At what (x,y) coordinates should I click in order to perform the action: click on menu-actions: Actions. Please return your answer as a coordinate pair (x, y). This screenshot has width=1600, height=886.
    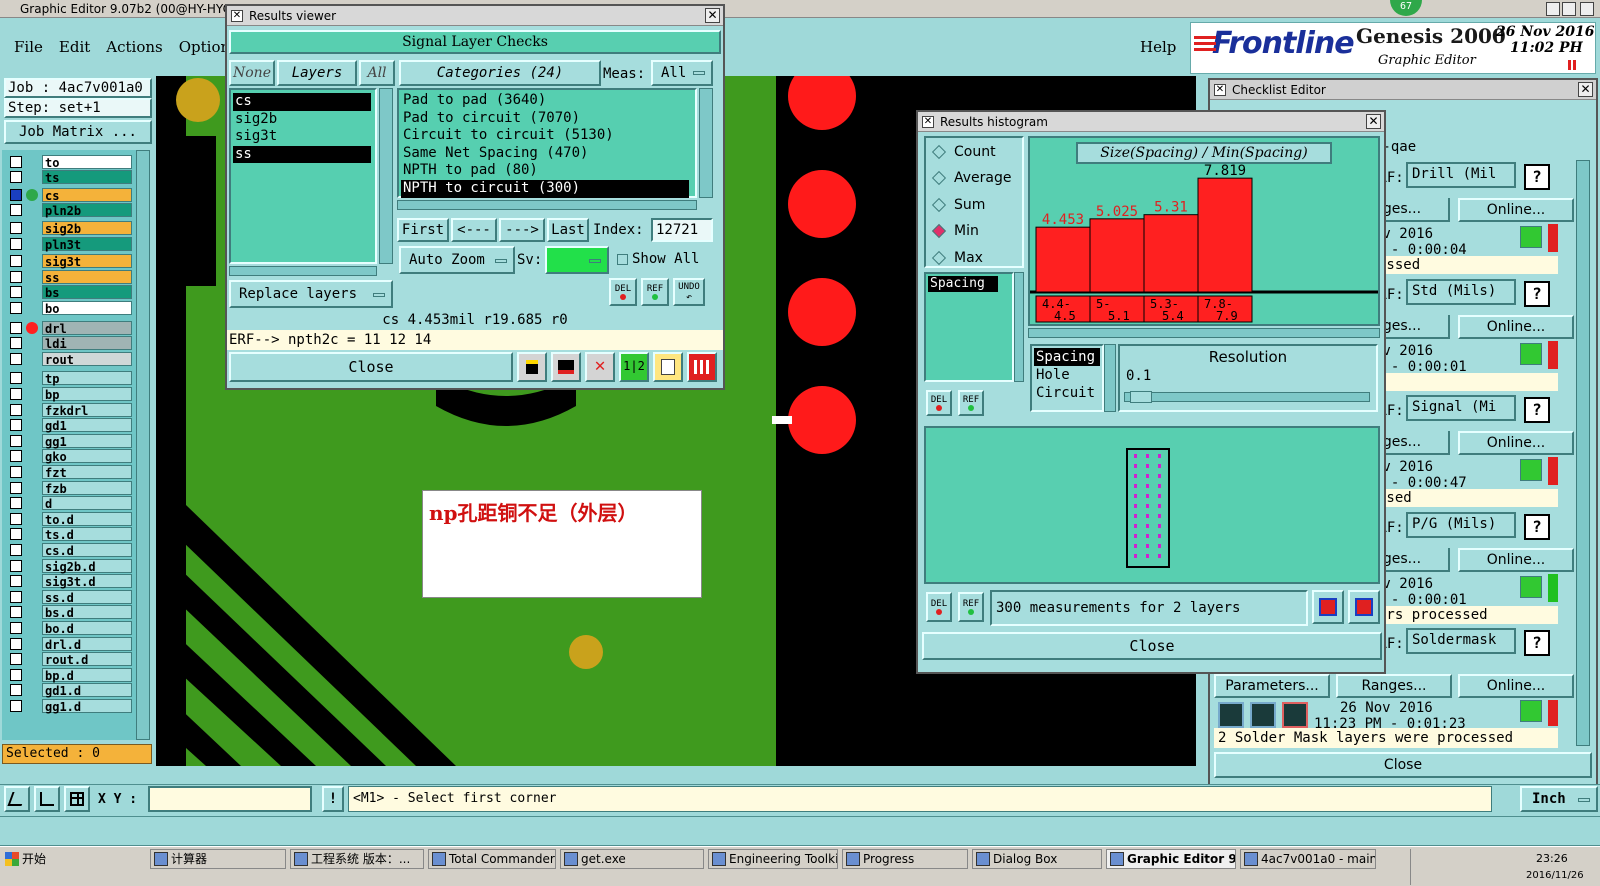
    Looking at the image, I should click on (134, 47).